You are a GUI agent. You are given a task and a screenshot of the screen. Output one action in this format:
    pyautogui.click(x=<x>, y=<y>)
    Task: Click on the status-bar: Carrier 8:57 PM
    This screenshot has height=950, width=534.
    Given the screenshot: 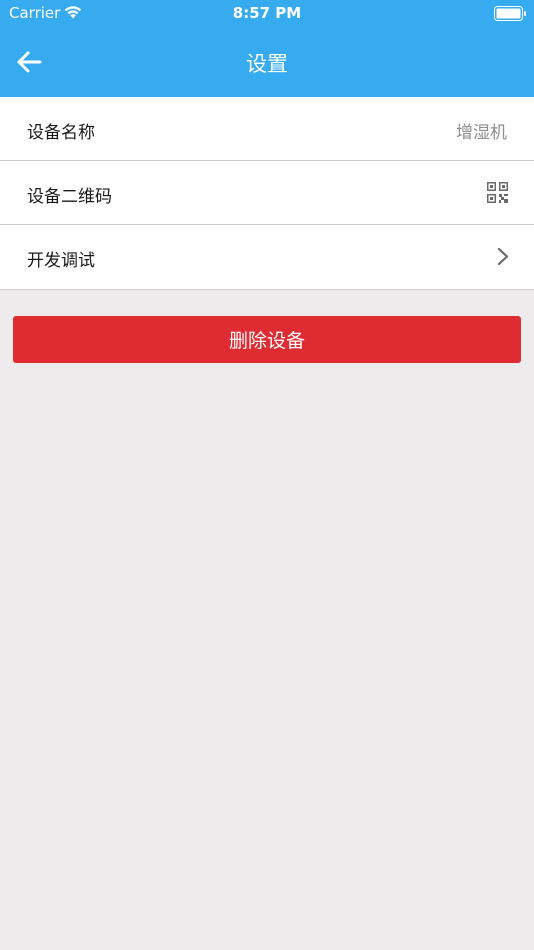 What is the action you would take?
    pyautogui.click(x=267, y=15)
    